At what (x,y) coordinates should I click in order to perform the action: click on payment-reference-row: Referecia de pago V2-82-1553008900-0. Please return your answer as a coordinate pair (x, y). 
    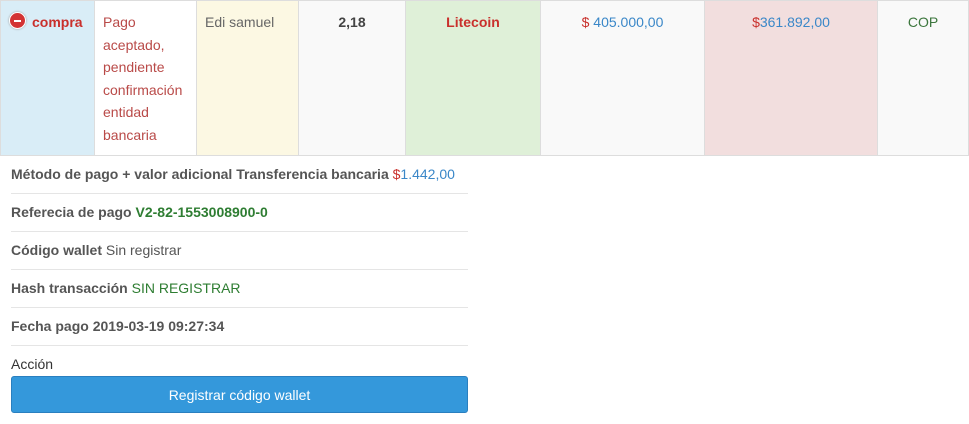
    Looking at the image, I should click on (239, 213).